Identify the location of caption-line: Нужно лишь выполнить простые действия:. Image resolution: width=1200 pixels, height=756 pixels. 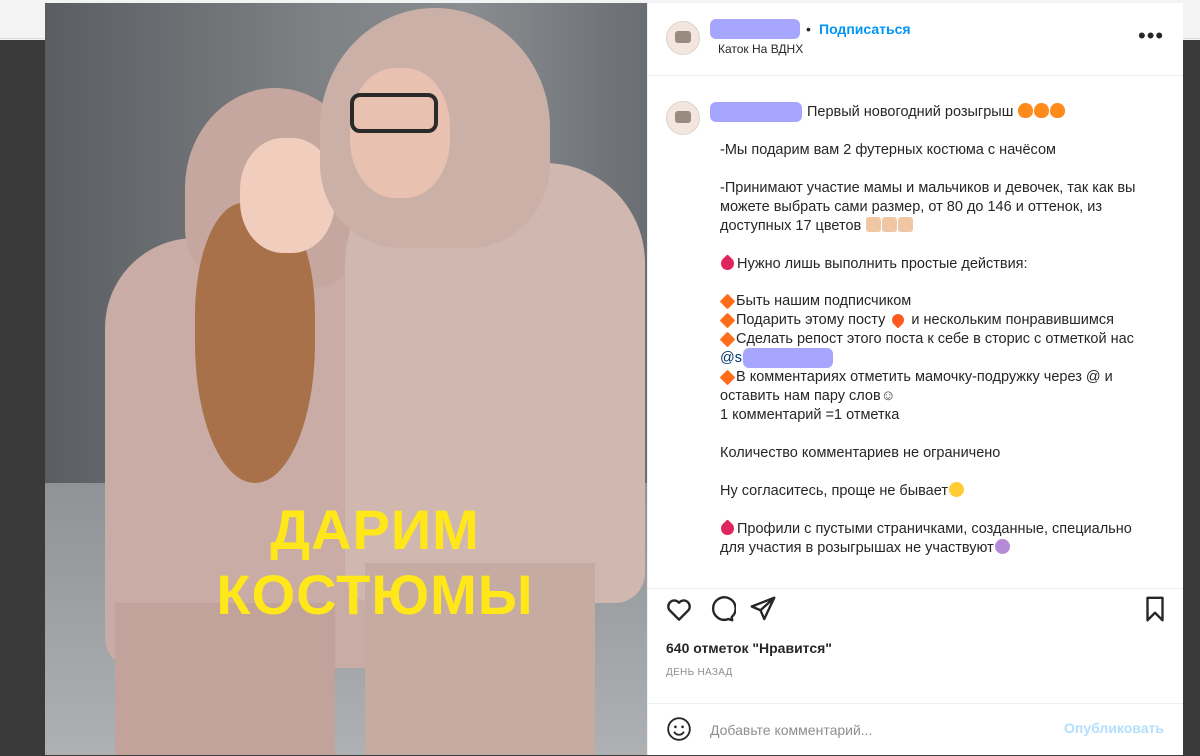
(873, 264).